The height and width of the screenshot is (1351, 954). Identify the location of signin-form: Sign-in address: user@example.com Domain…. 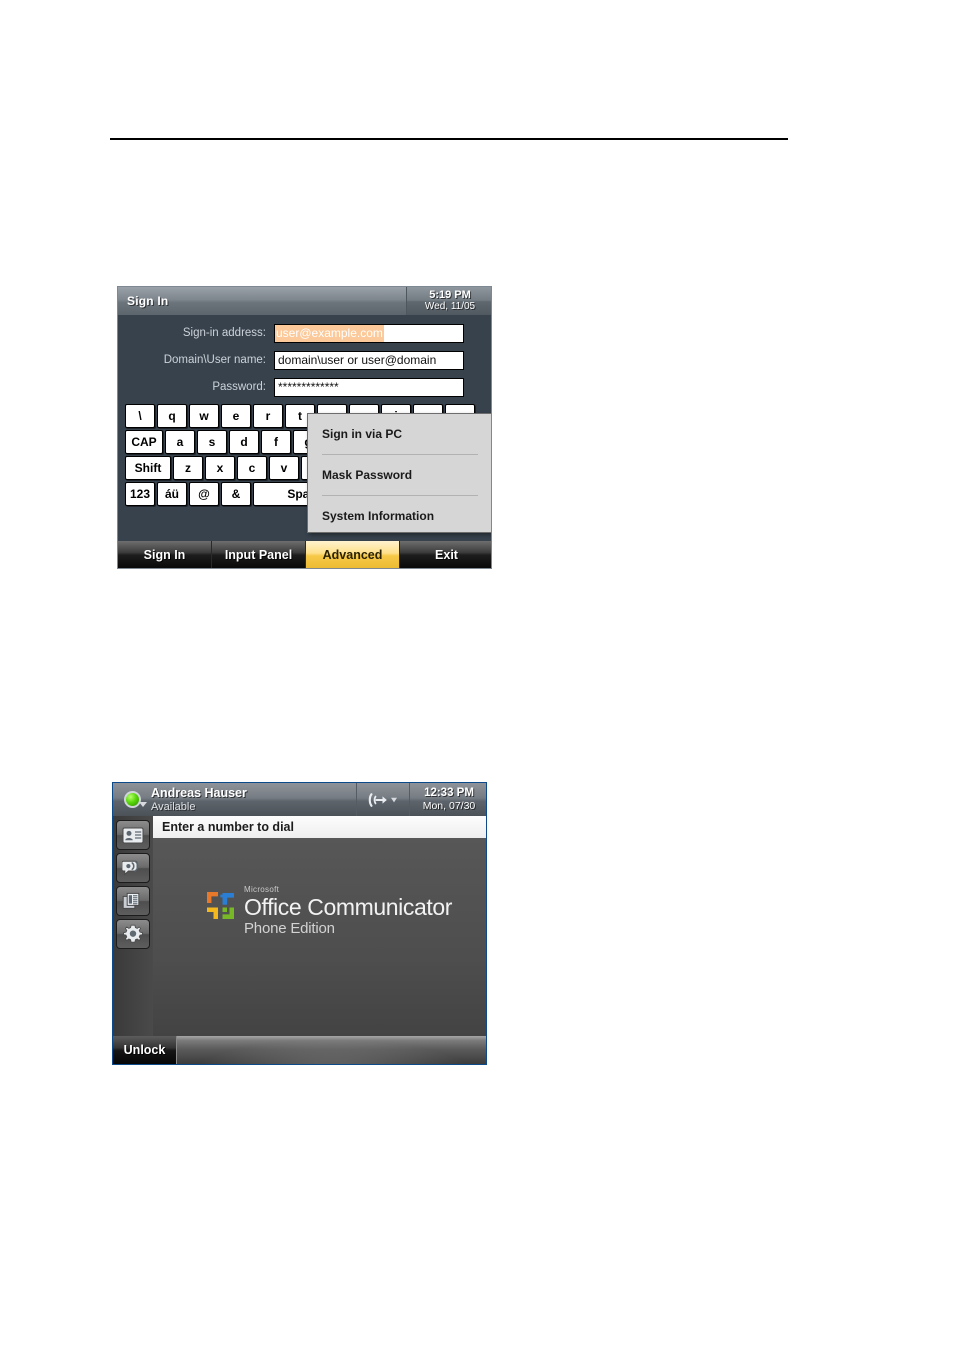
(304, 359).